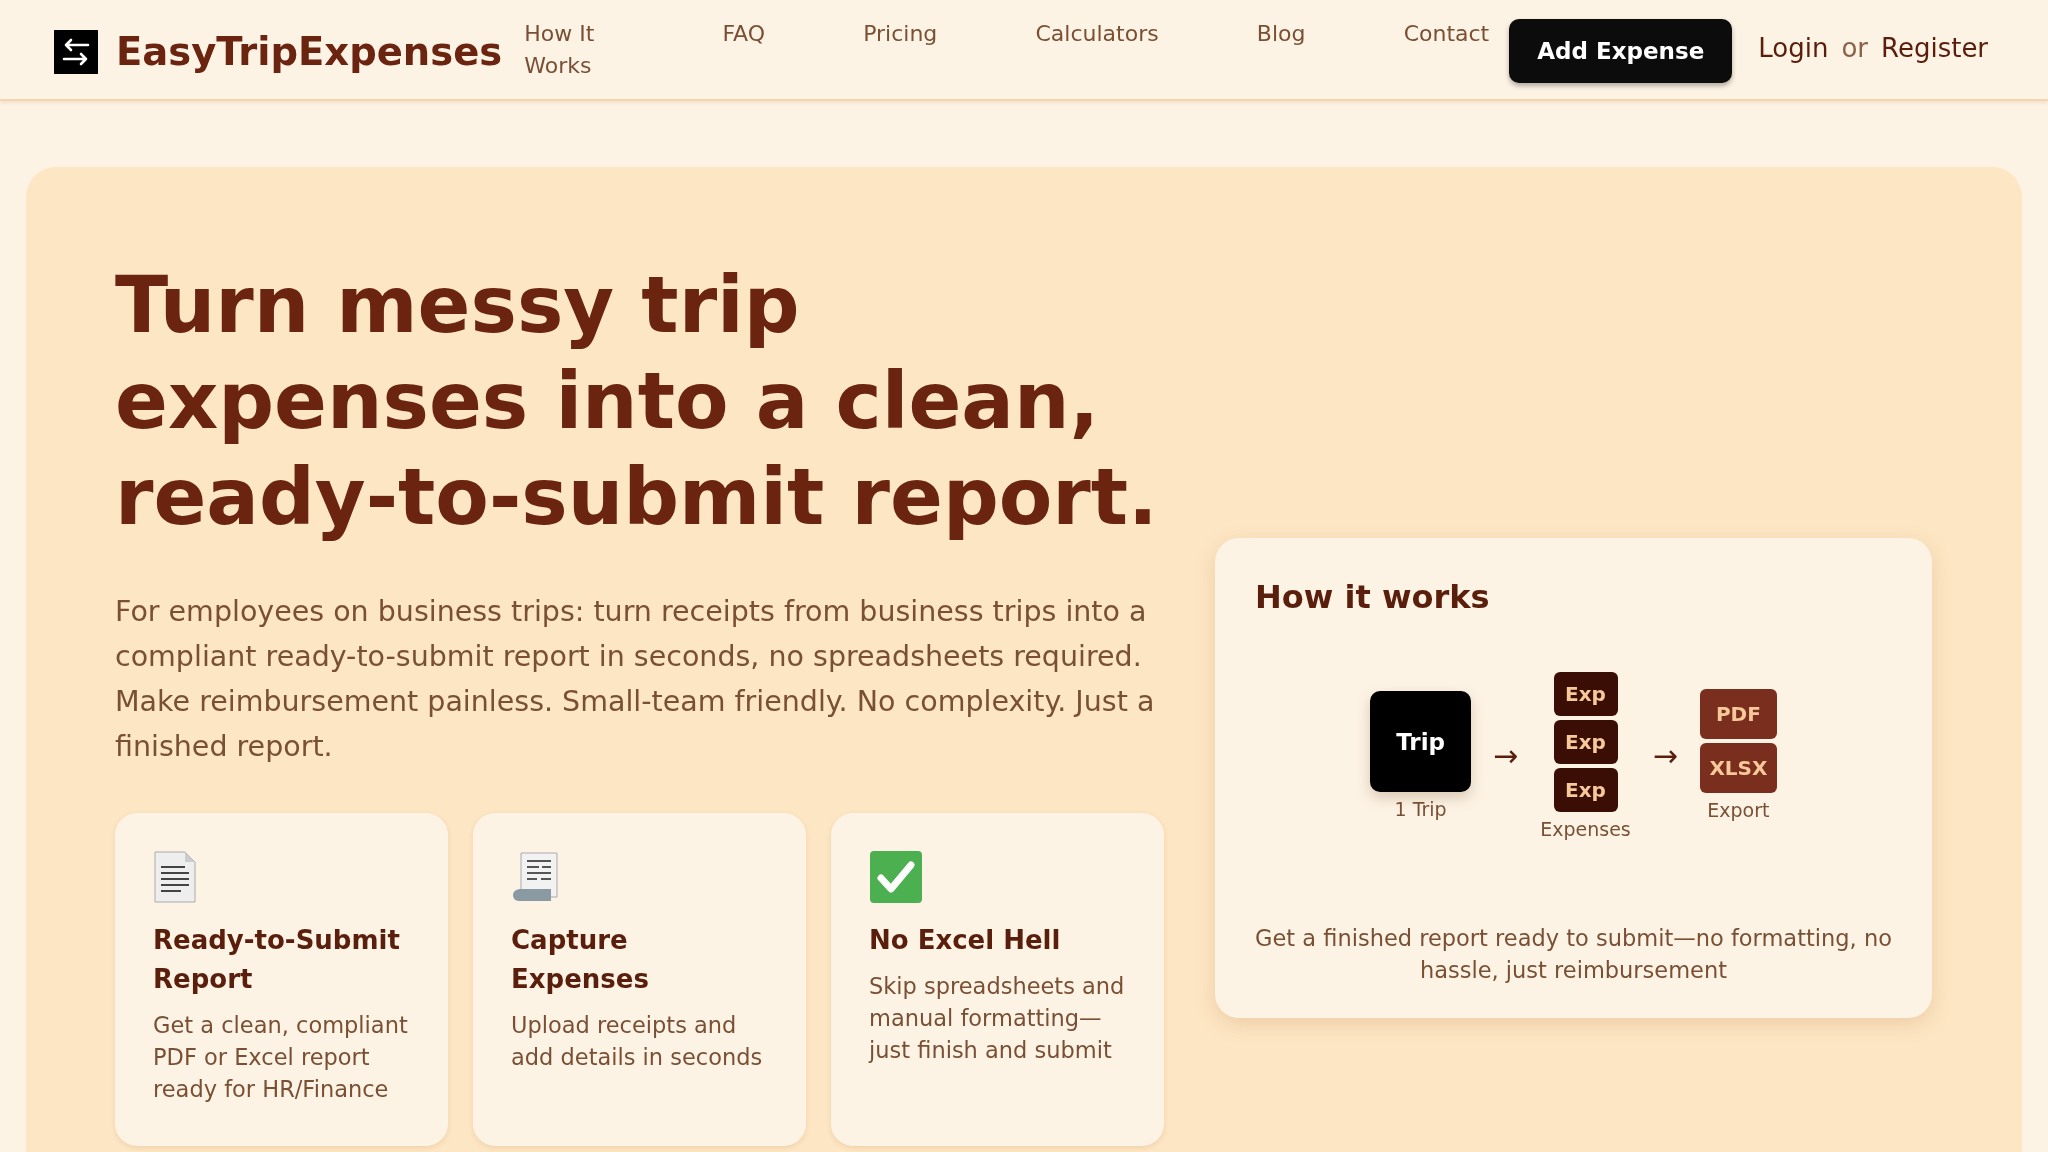  I want to click on nav-link: Blog, so click(1281, 50).